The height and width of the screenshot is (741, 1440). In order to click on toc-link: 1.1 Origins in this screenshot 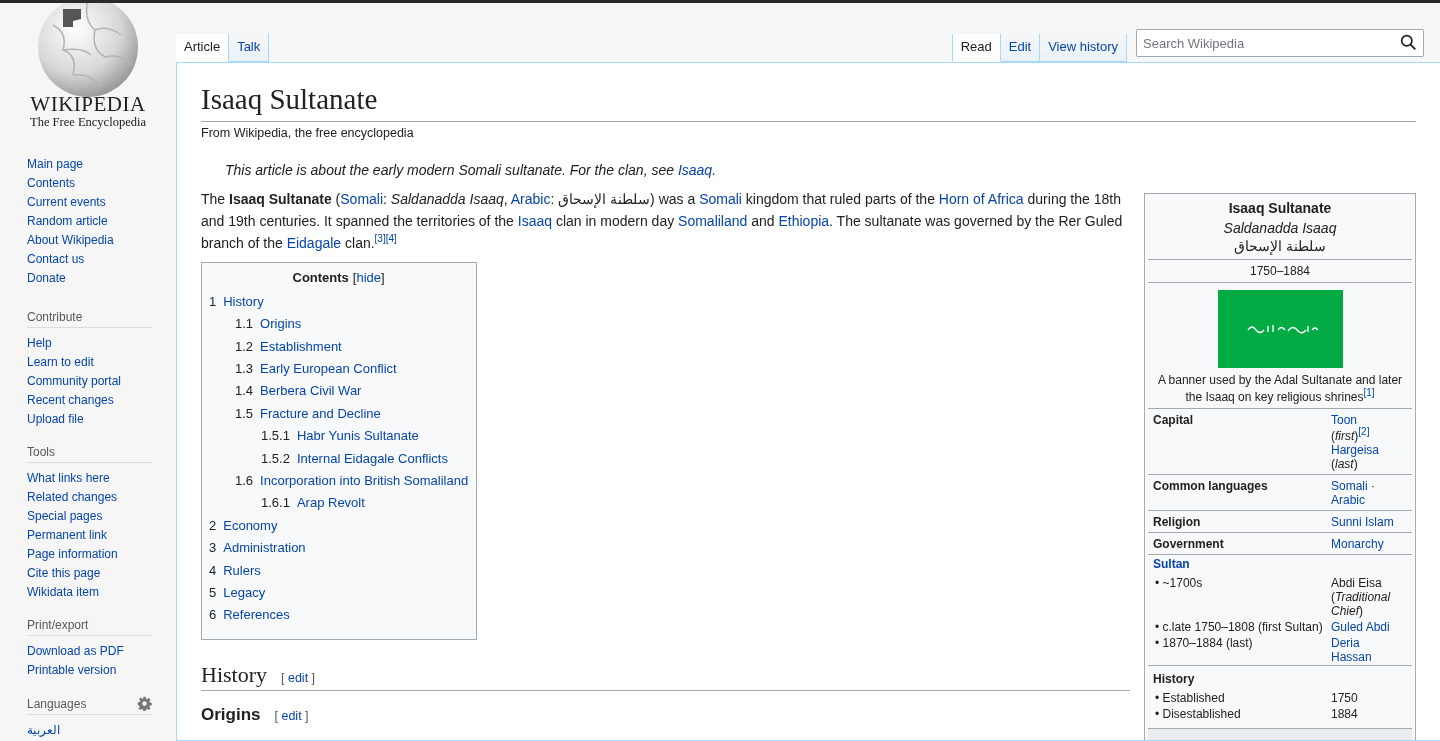, I will do `click(268, 324)`.